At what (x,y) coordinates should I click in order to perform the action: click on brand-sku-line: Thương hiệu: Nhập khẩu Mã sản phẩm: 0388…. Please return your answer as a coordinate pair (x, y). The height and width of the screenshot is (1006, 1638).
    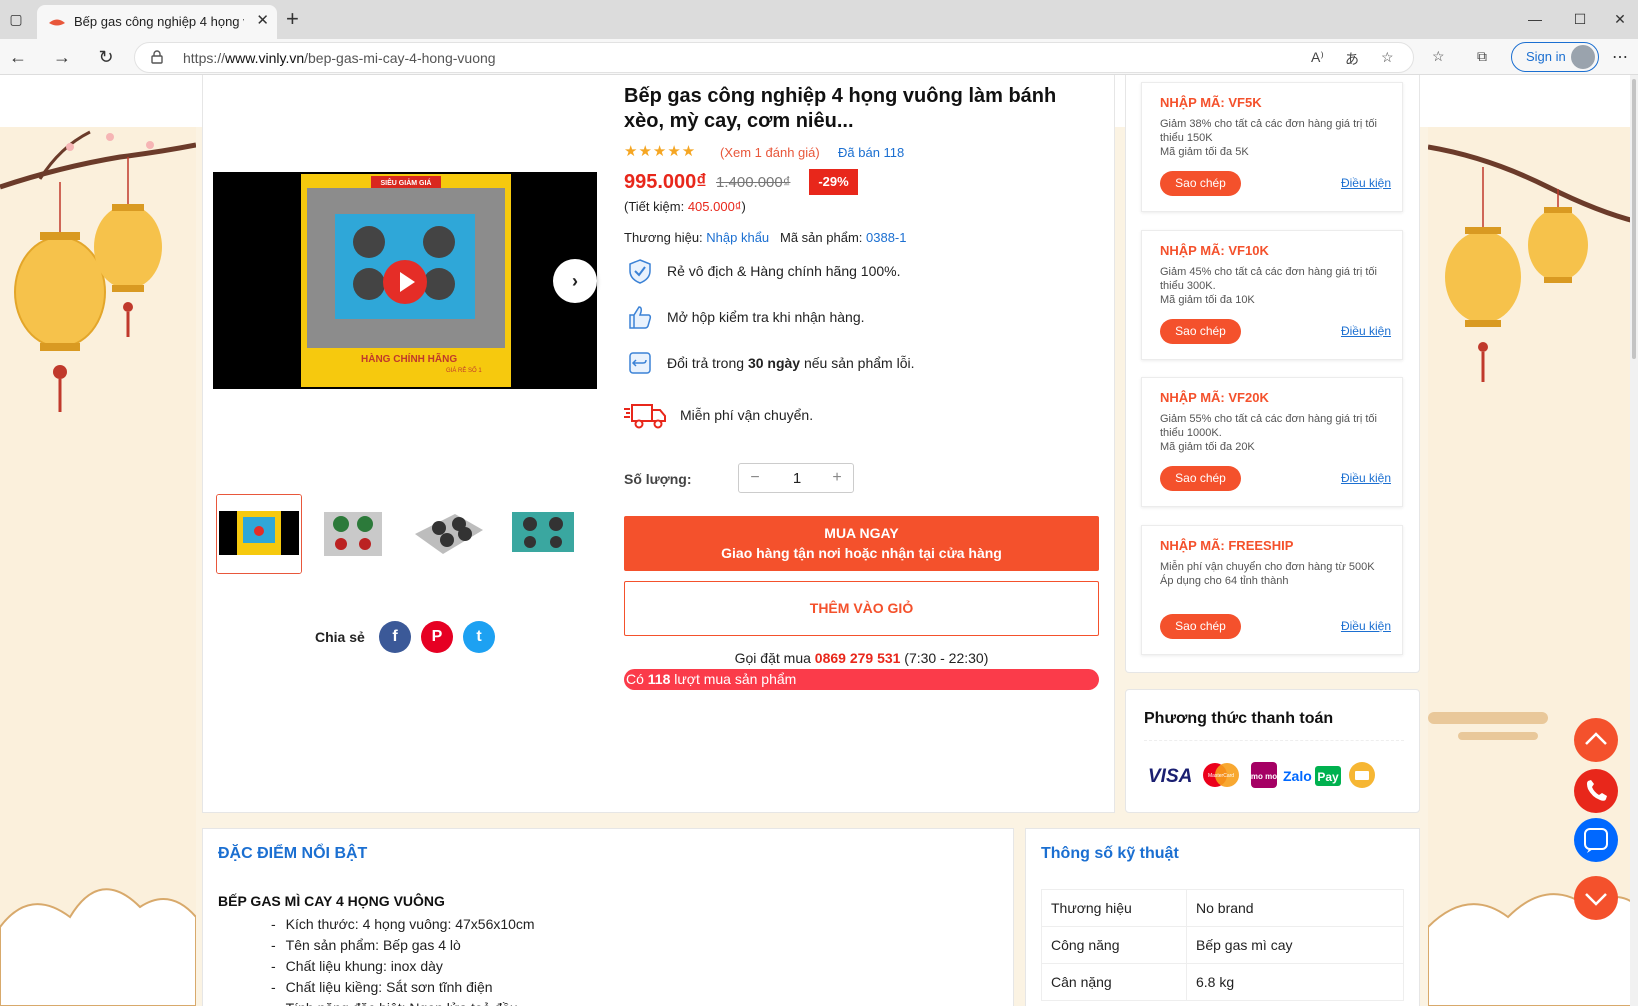
    Looking at the image, I should click on (765, 237).